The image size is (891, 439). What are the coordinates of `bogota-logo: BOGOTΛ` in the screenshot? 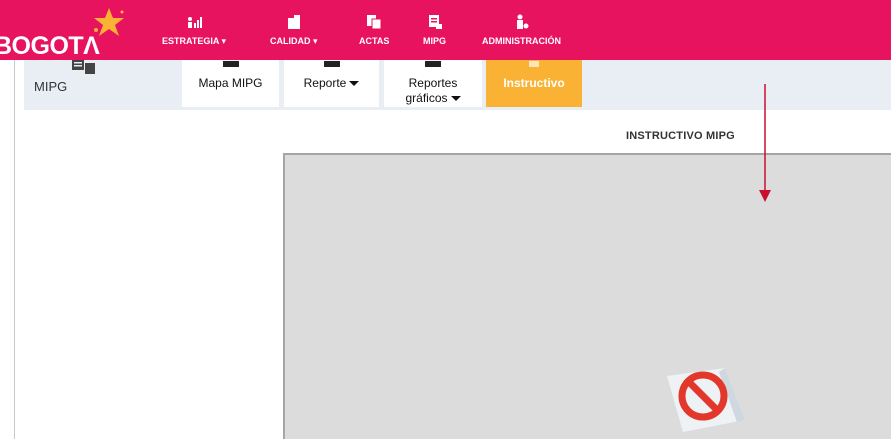 It's located at (70, 34).